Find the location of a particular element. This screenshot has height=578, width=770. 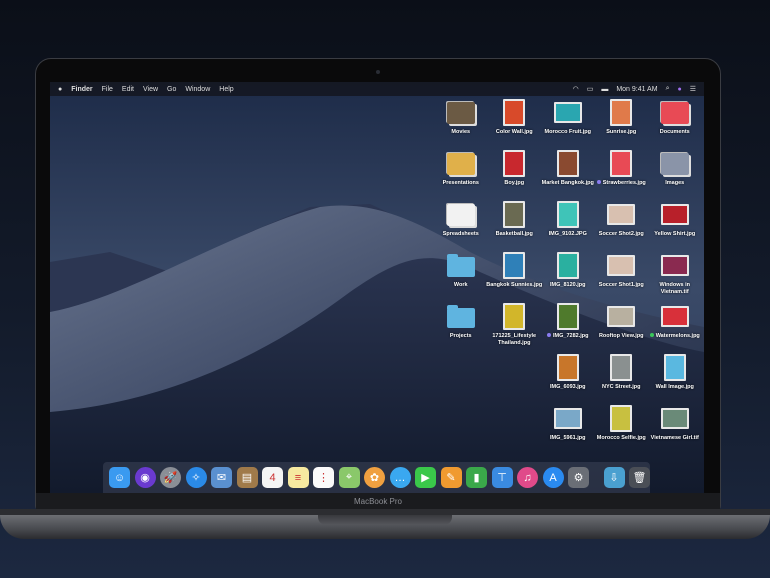

siri-icon: ◉ is located at coordinates (145, 477).